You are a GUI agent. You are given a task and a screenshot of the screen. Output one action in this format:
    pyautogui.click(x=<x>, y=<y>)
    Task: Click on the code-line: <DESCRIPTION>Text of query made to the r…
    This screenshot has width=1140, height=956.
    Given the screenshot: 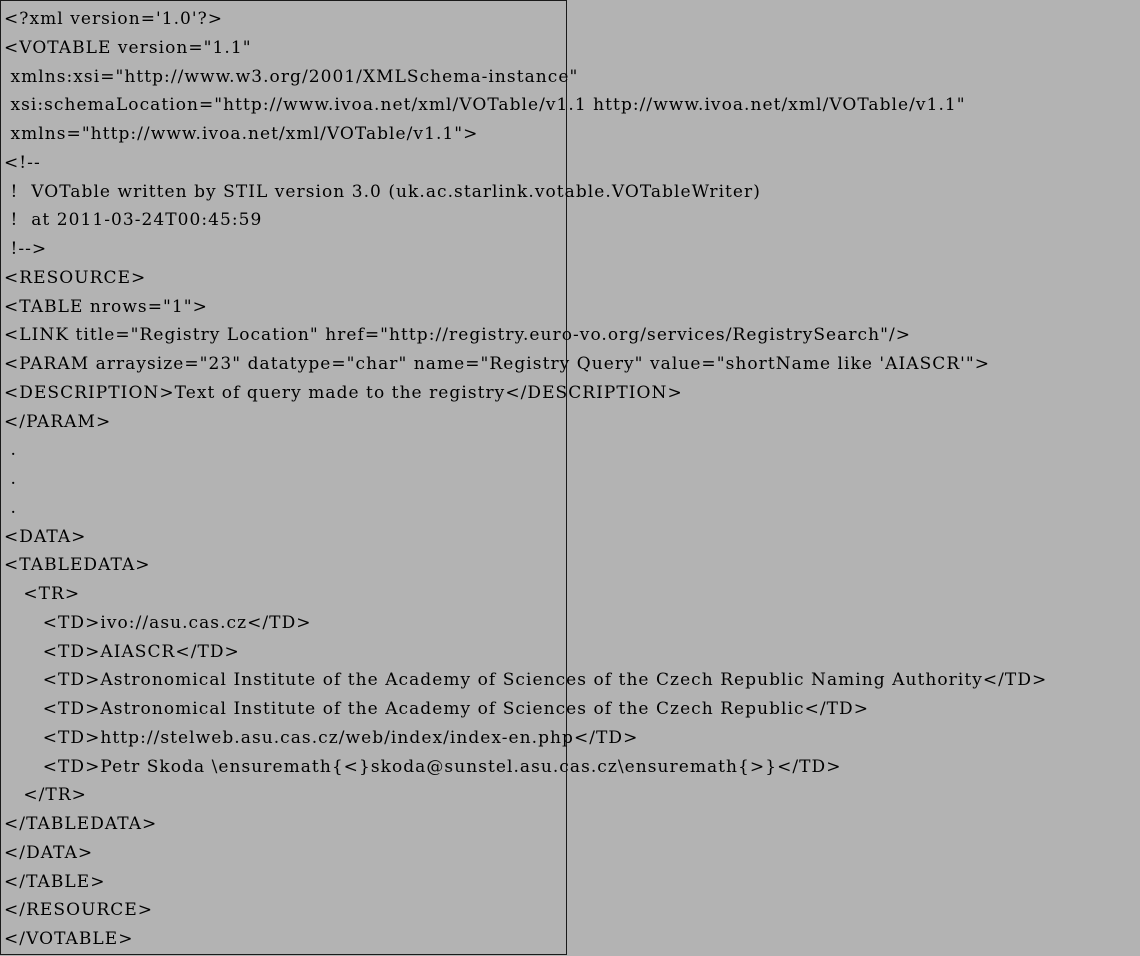 What is the action you would take?
    pyautogui.click(x=343, y=392)
    